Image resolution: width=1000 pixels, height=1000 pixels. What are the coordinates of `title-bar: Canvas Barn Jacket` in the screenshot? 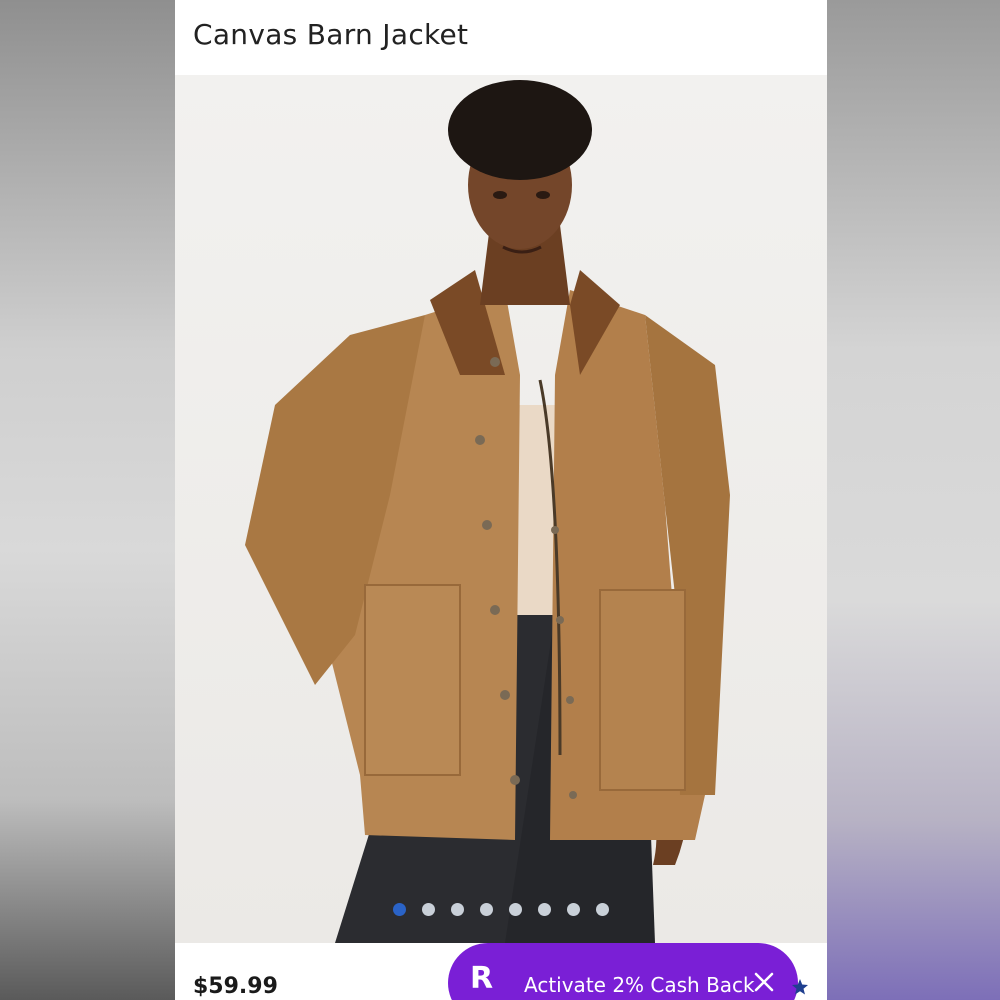 It's located at (501, 37).